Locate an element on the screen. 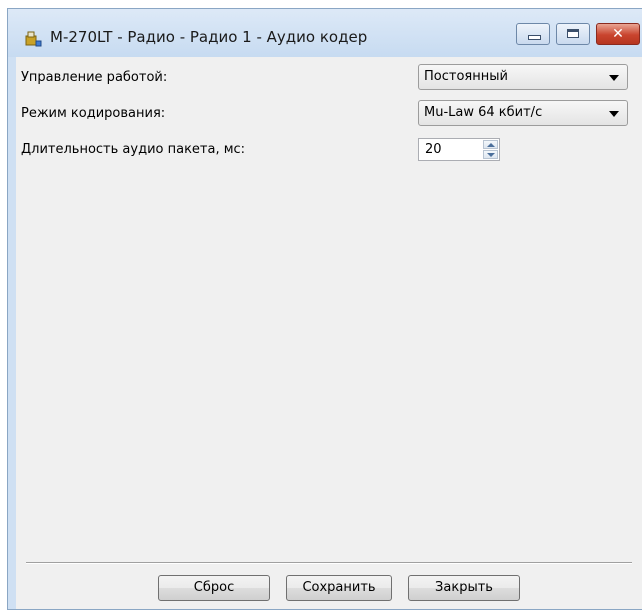 This screenshot has width=642, height=610. minimize-button is located at coordinates (533, 34).